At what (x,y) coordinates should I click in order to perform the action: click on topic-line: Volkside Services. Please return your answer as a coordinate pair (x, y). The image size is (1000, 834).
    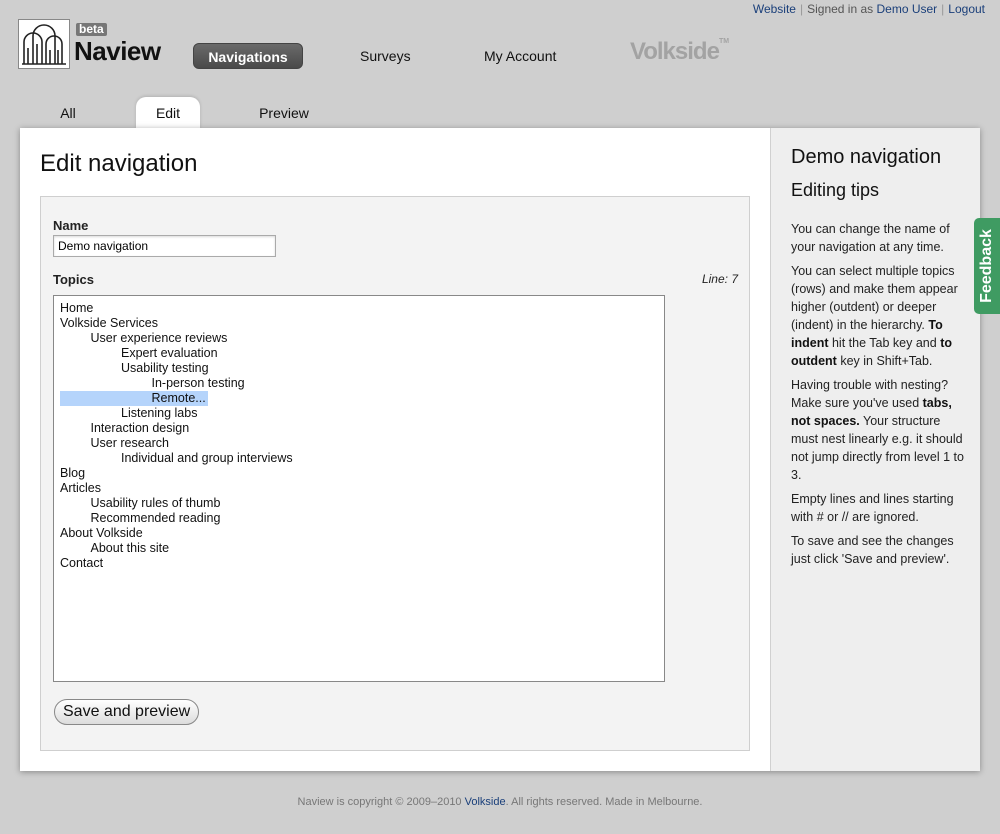
    Looking at the image, I should click on (359, 323).